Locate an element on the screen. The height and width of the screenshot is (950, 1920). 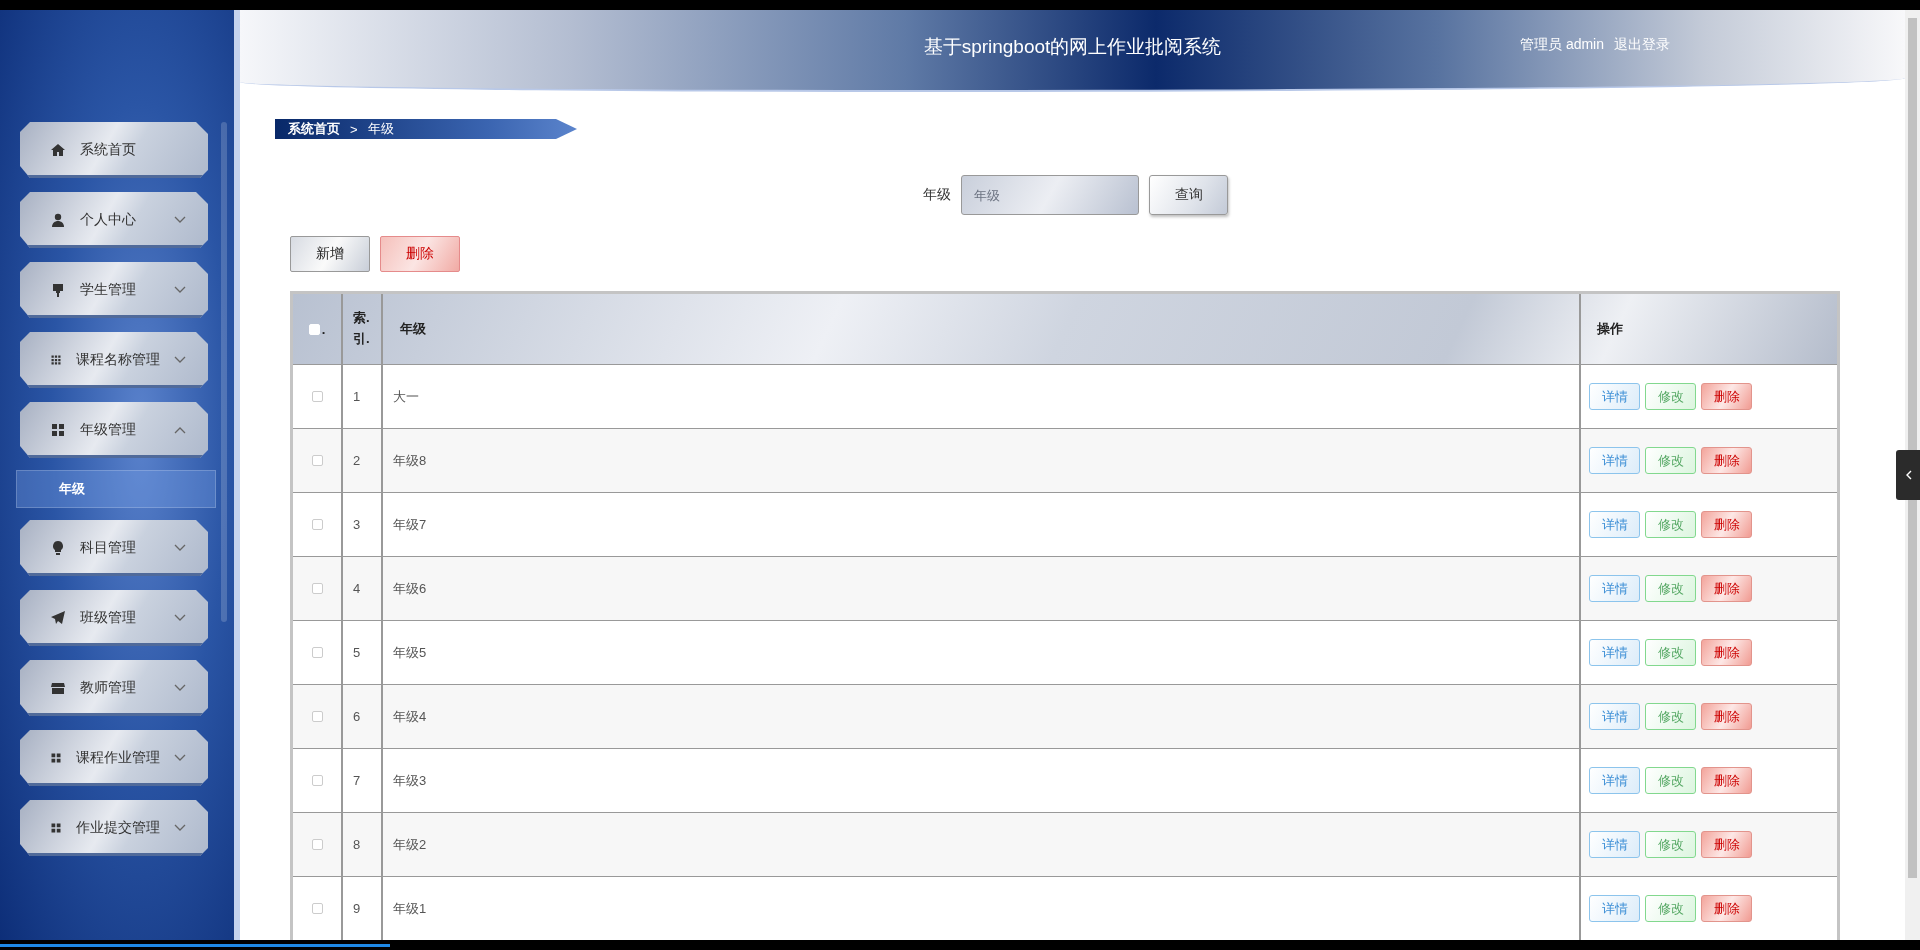
app-title: 基于springboot的网上作业批阅系统 is located at coordinates (1072, 46).